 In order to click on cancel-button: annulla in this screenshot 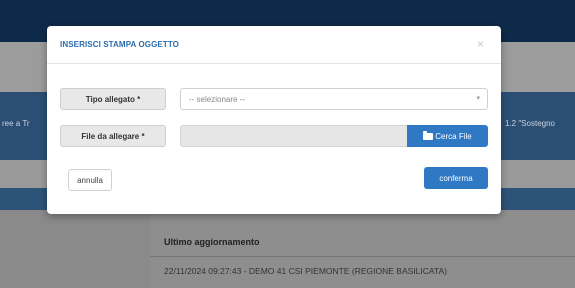, I will do `click(90, 180)`.